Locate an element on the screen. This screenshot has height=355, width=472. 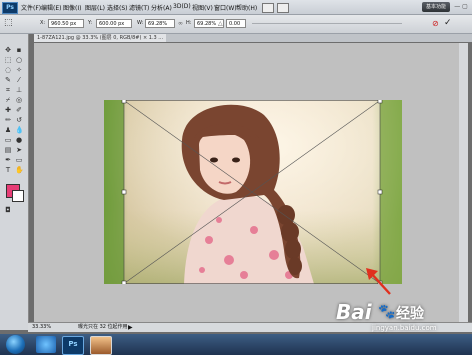
commit-transform-icon: ✓ is located at coordinates (448, 23).